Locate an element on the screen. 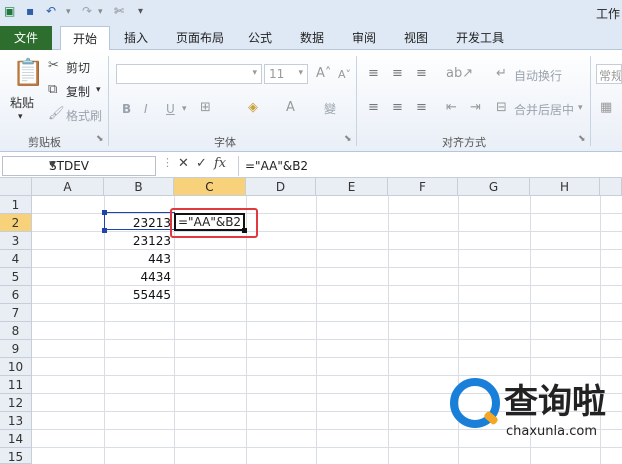 The image size is (622, 464). currency-icon: ▦ is located at coordinates (606, 107).